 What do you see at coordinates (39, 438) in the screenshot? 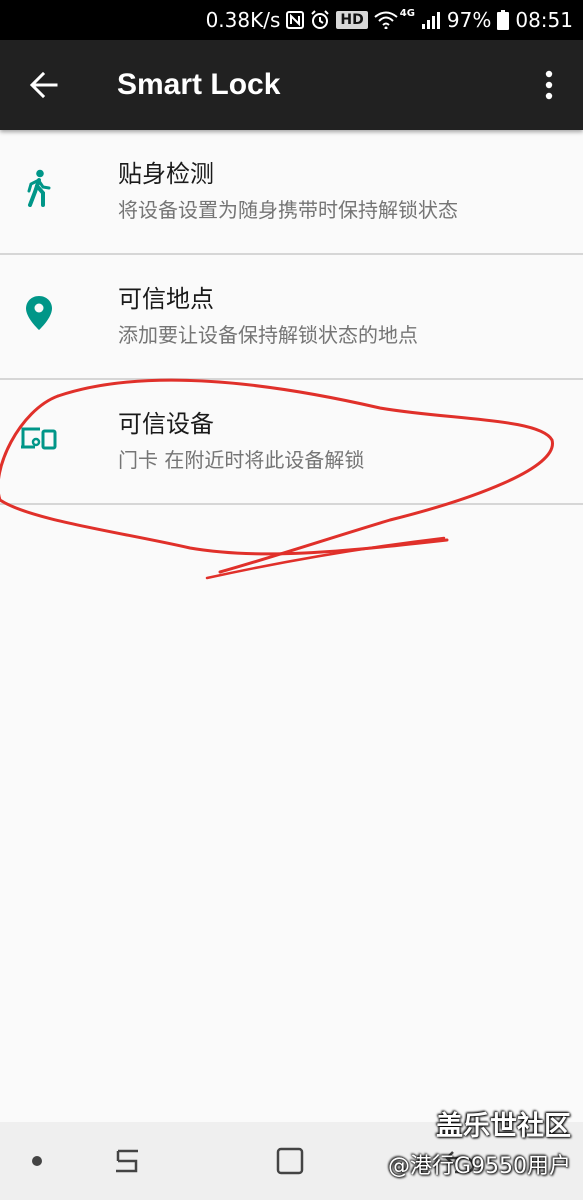
I see `devices-icon` at bounding box center [39, 438].